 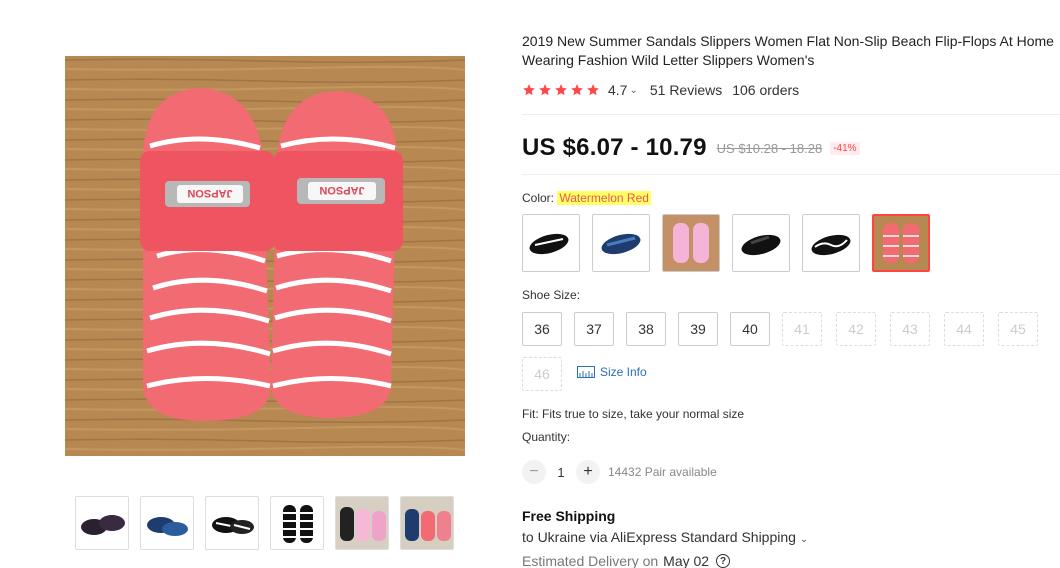 I want to click on quantity-stepper: − 1 + 14432 Pair available, so click(x=619, y=472).